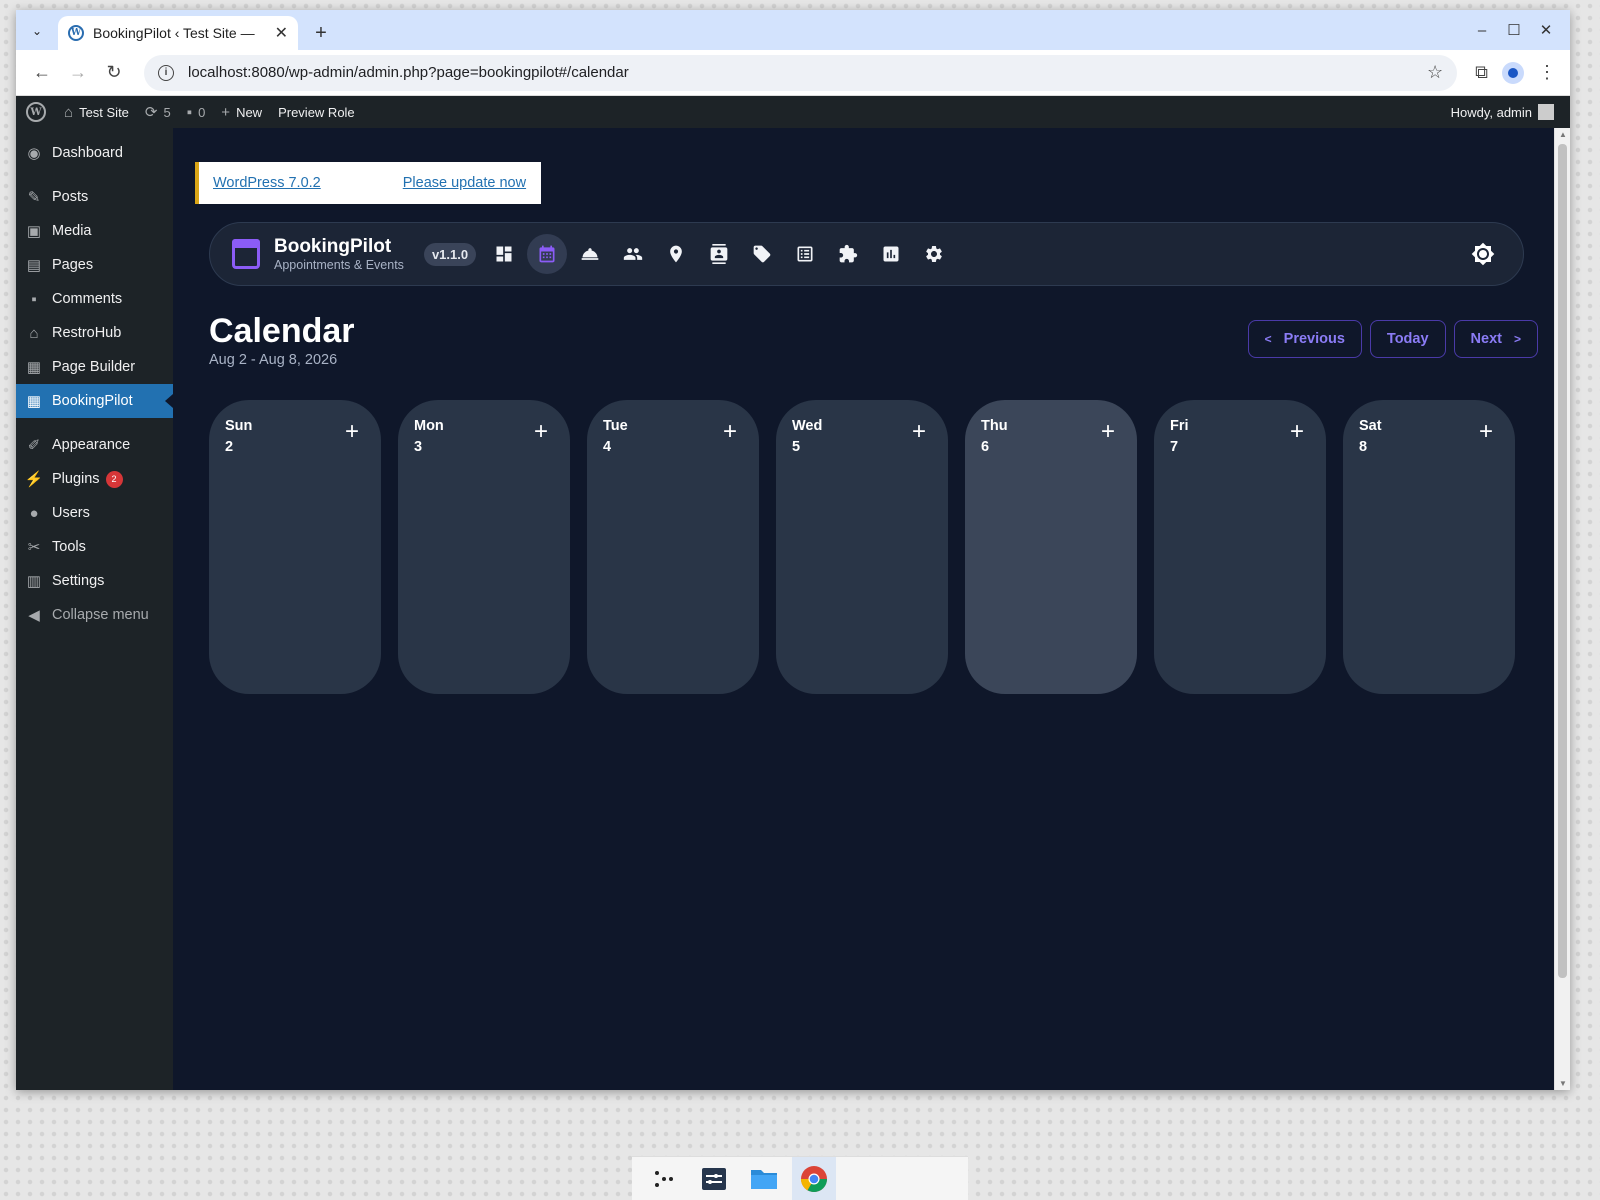 The image size is (1600, 1200). Describe the element at coordinates (34, 197) in the screenshot. I see `pin-icon: ✎` at that location.